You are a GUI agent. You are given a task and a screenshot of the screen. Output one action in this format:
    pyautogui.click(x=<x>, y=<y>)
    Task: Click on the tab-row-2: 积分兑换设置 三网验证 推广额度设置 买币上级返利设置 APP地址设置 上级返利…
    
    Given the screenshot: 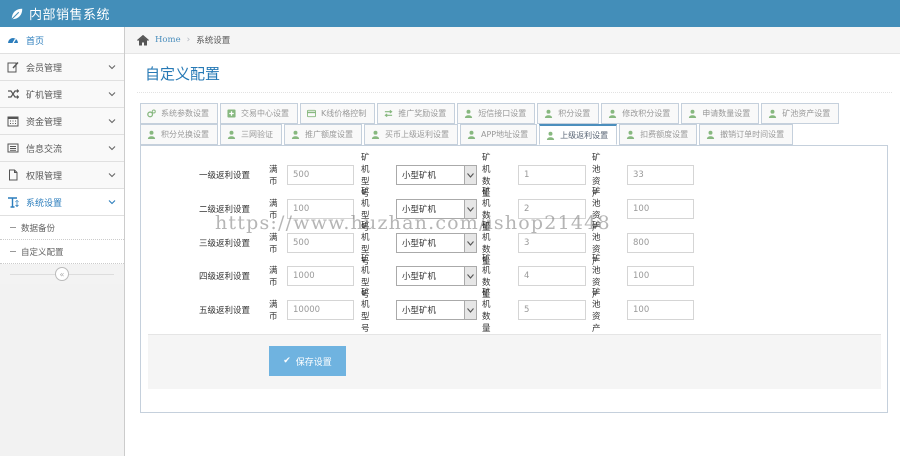 What is the action you would take?
    pyautogui.click(x=514, y=134)
    